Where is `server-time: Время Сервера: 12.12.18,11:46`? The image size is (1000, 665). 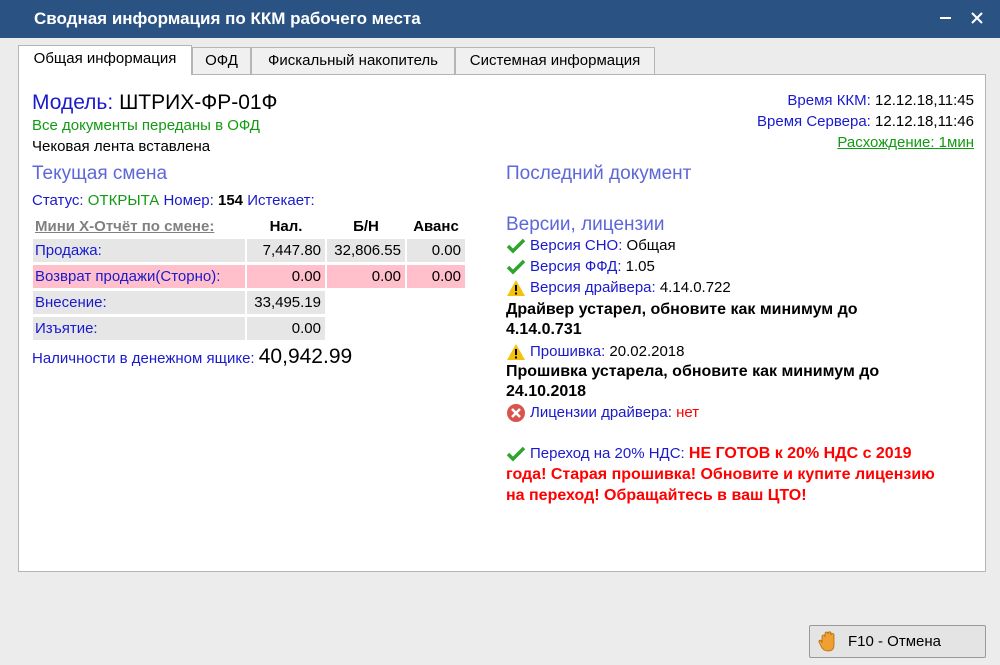
server-time: Время Сервера: 12.12.18,11:46 is located at coordinates (865, 121).